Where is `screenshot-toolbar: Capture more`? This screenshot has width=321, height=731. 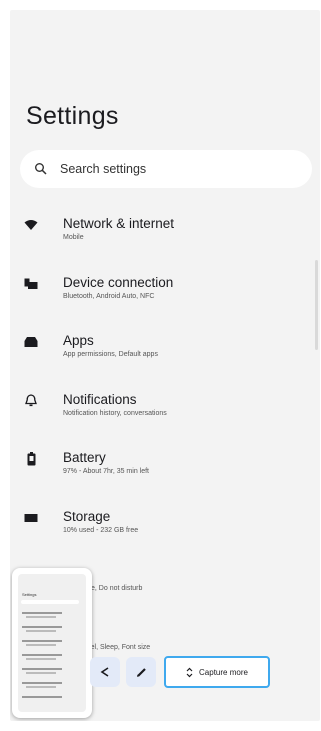 screenshot-toolbar: Capture more is located at coordinates (180, 672).